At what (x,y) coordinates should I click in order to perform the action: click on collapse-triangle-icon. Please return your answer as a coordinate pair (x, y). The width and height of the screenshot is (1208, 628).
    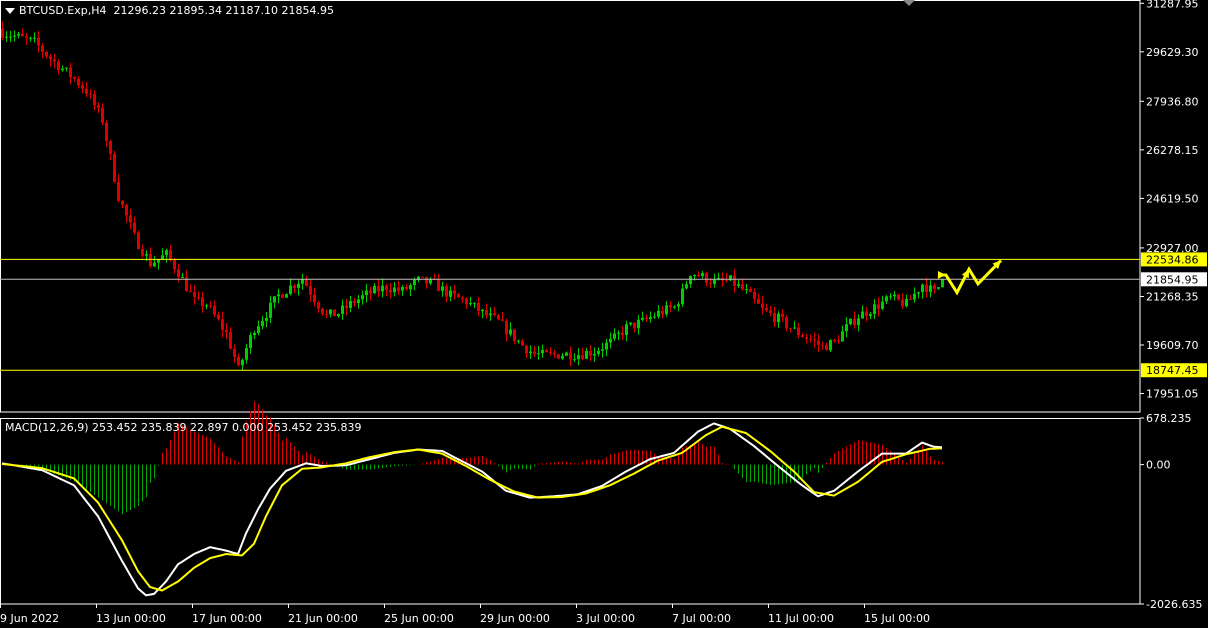
    Looking at the image, I should click on (10, 11).